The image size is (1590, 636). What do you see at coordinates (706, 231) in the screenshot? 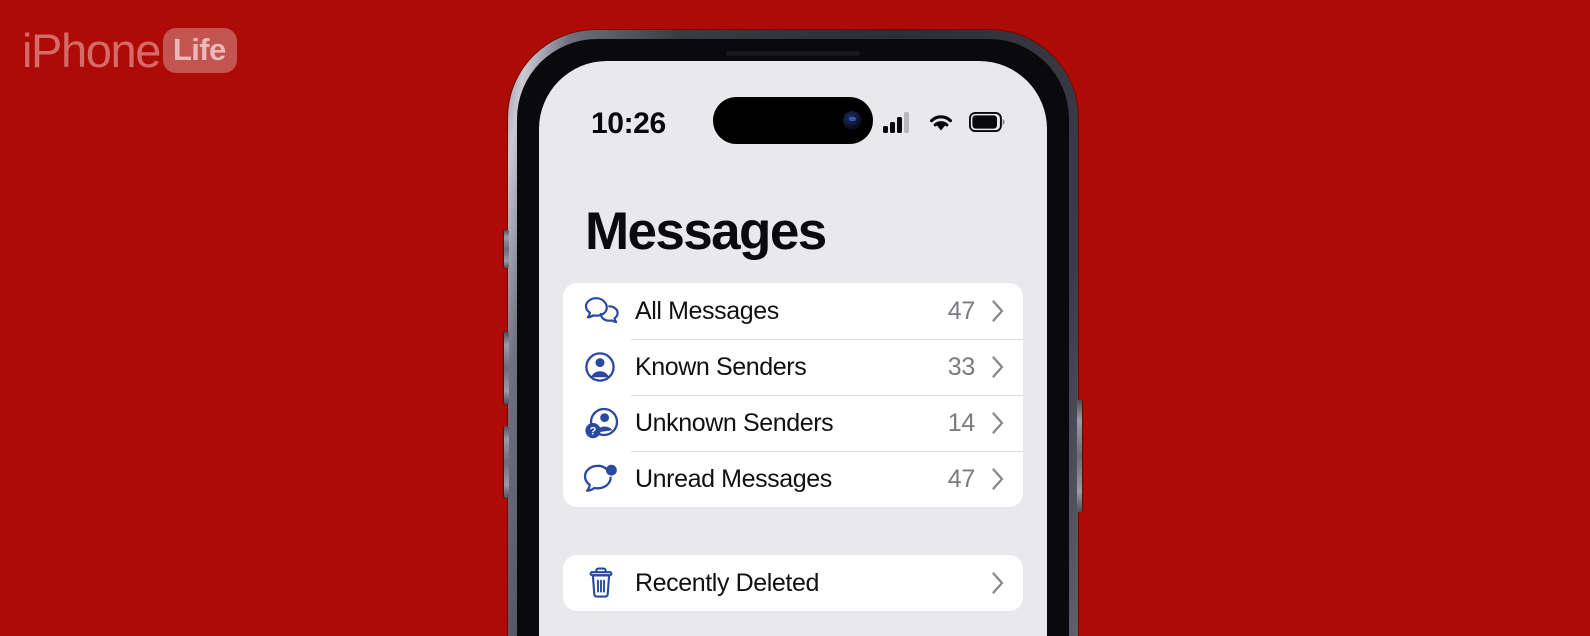
I see `page-title: Messages` at bounding box center [706, 231].